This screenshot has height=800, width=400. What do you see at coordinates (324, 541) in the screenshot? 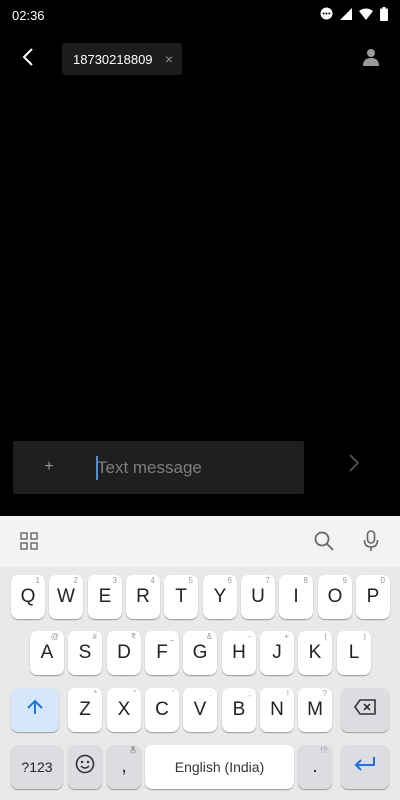
I see `search-icon` at bounding box center [324, 541].